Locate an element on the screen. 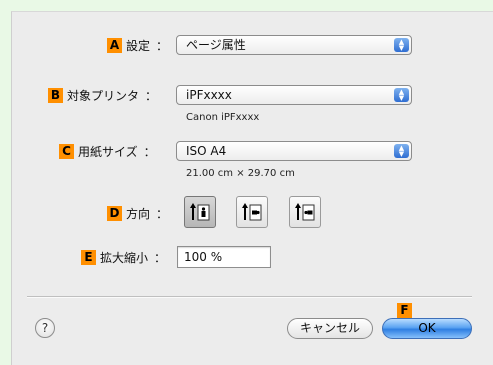  divider is located at coordinates (249, 297).